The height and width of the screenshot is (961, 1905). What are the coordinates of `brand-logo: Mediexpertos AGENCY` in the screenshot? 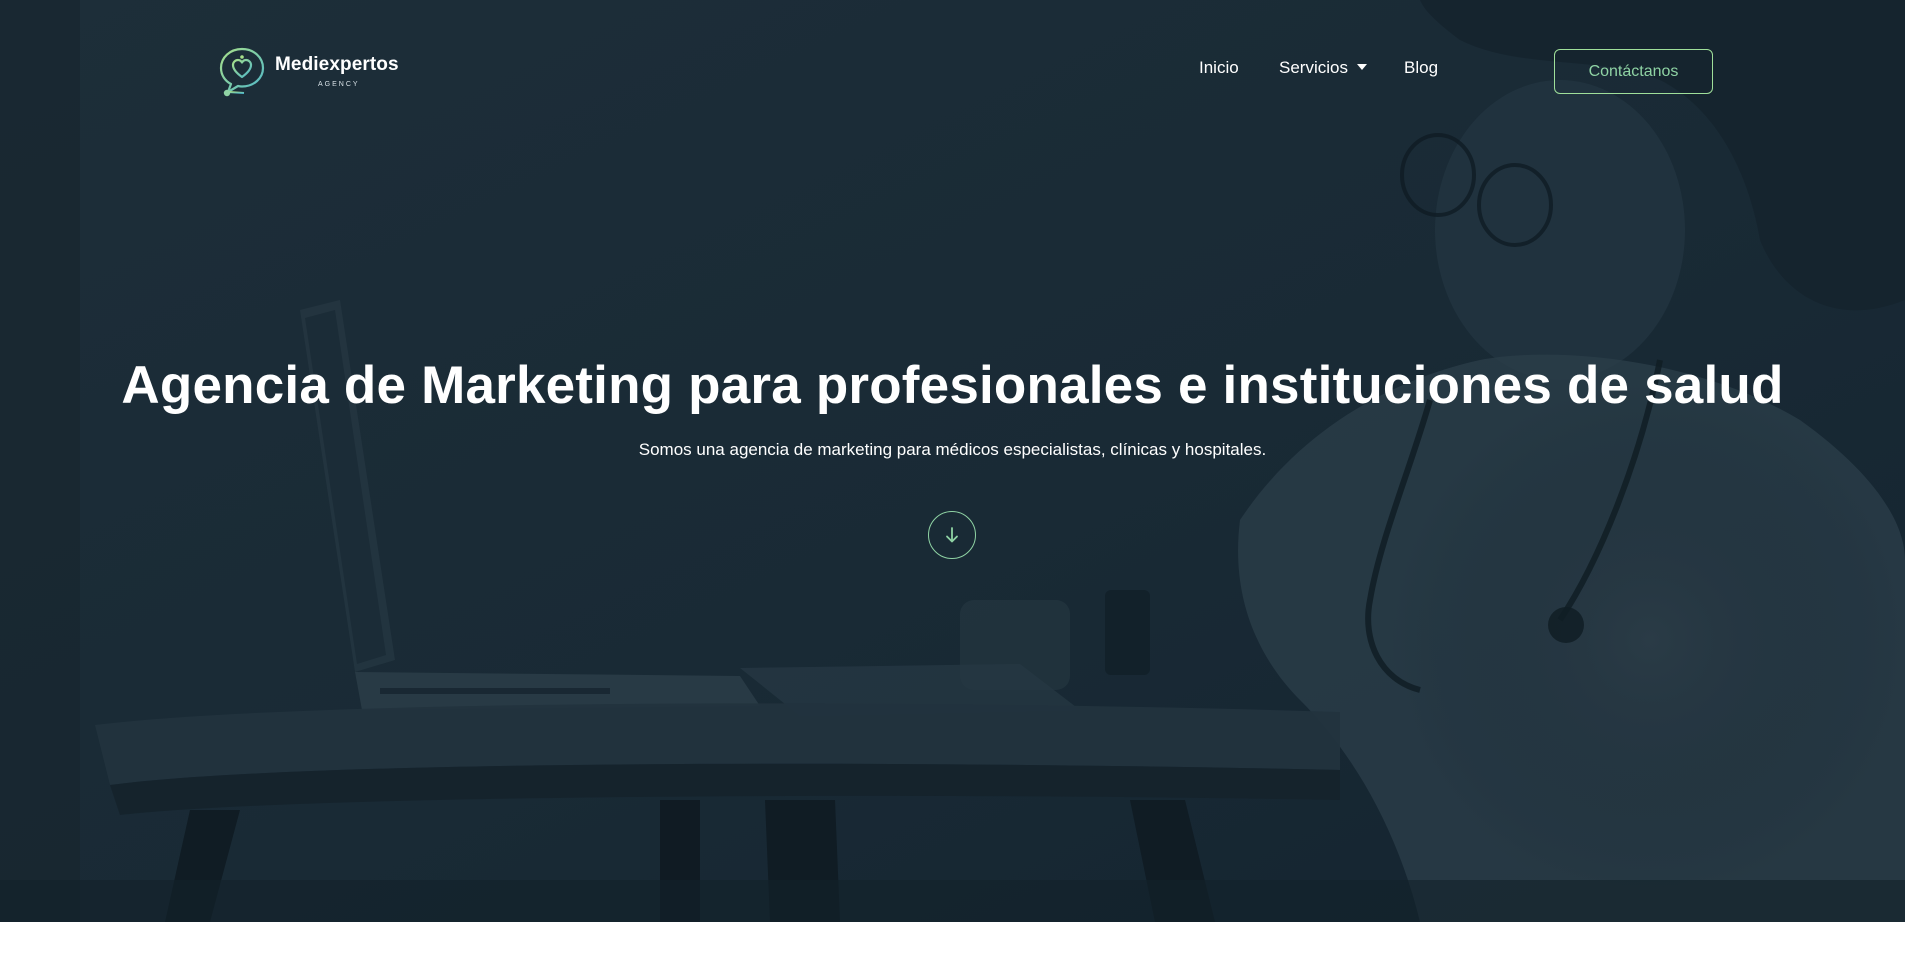 It's located at (310, 72).